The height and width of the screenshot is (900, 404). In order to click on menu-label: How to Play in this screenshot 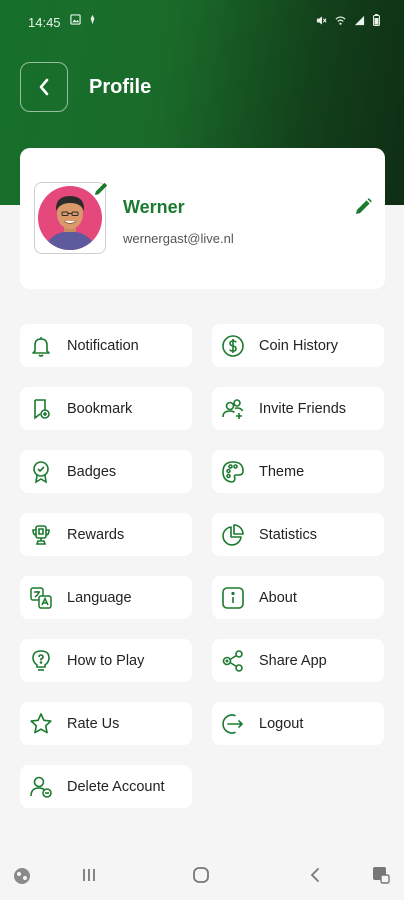, I will do `click(106, 660)`.